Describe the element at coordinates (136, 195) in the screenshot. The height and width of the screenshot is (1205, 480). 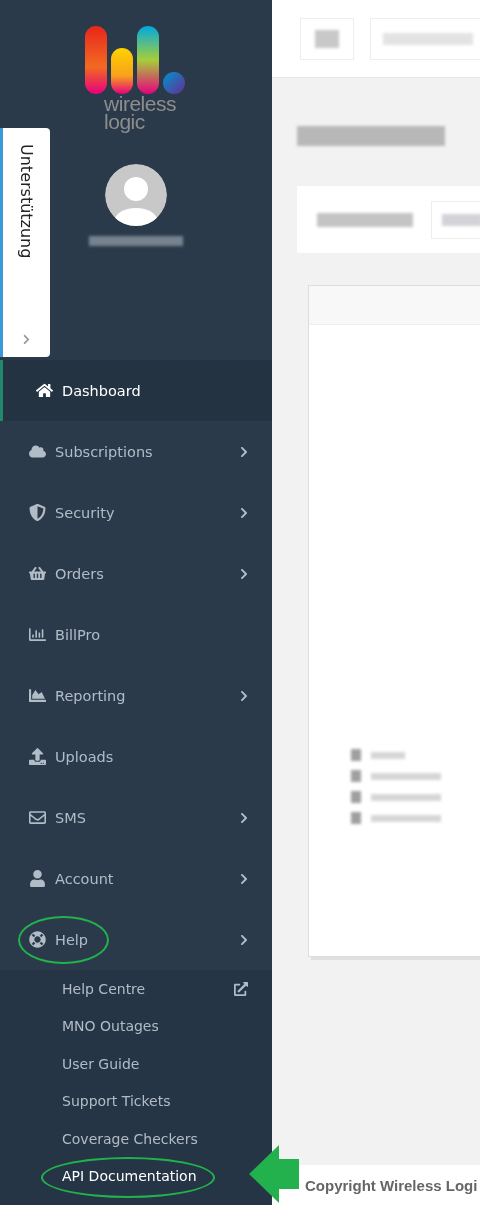
I see `avatar-icon` at that location.